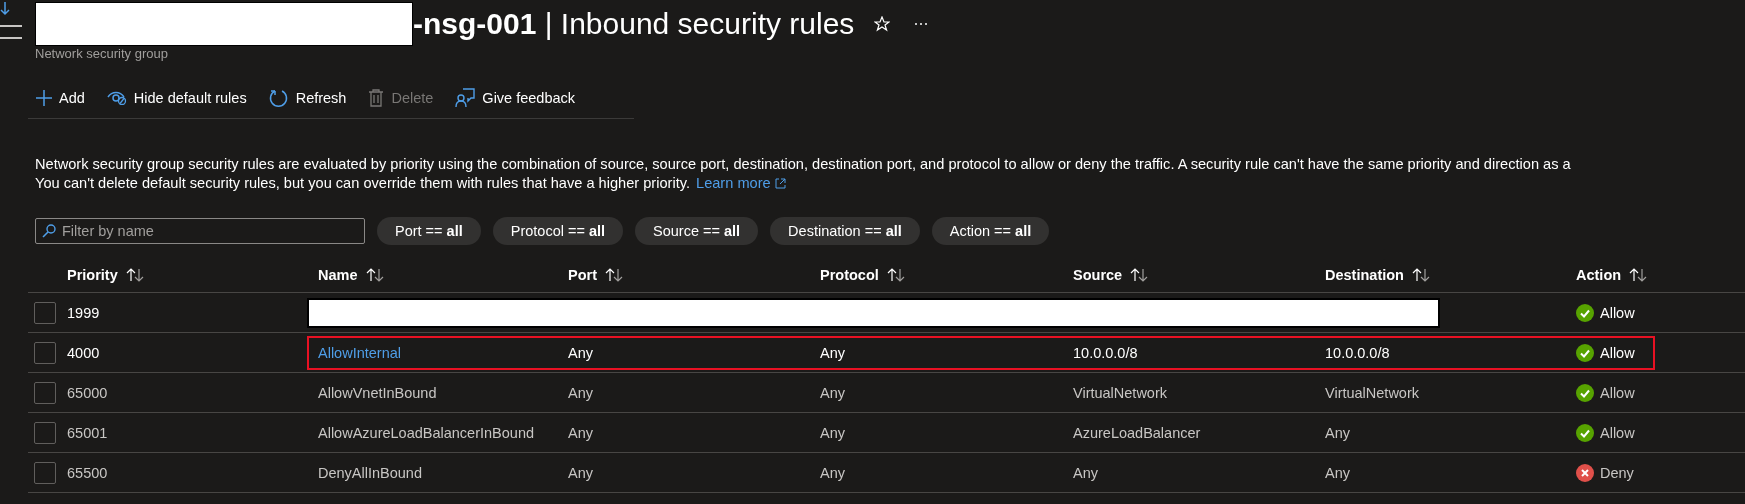  What do you see at coordinates (780, 183) in the screenshot?
I see `external-link-icon` at bounding box center [780, 183].